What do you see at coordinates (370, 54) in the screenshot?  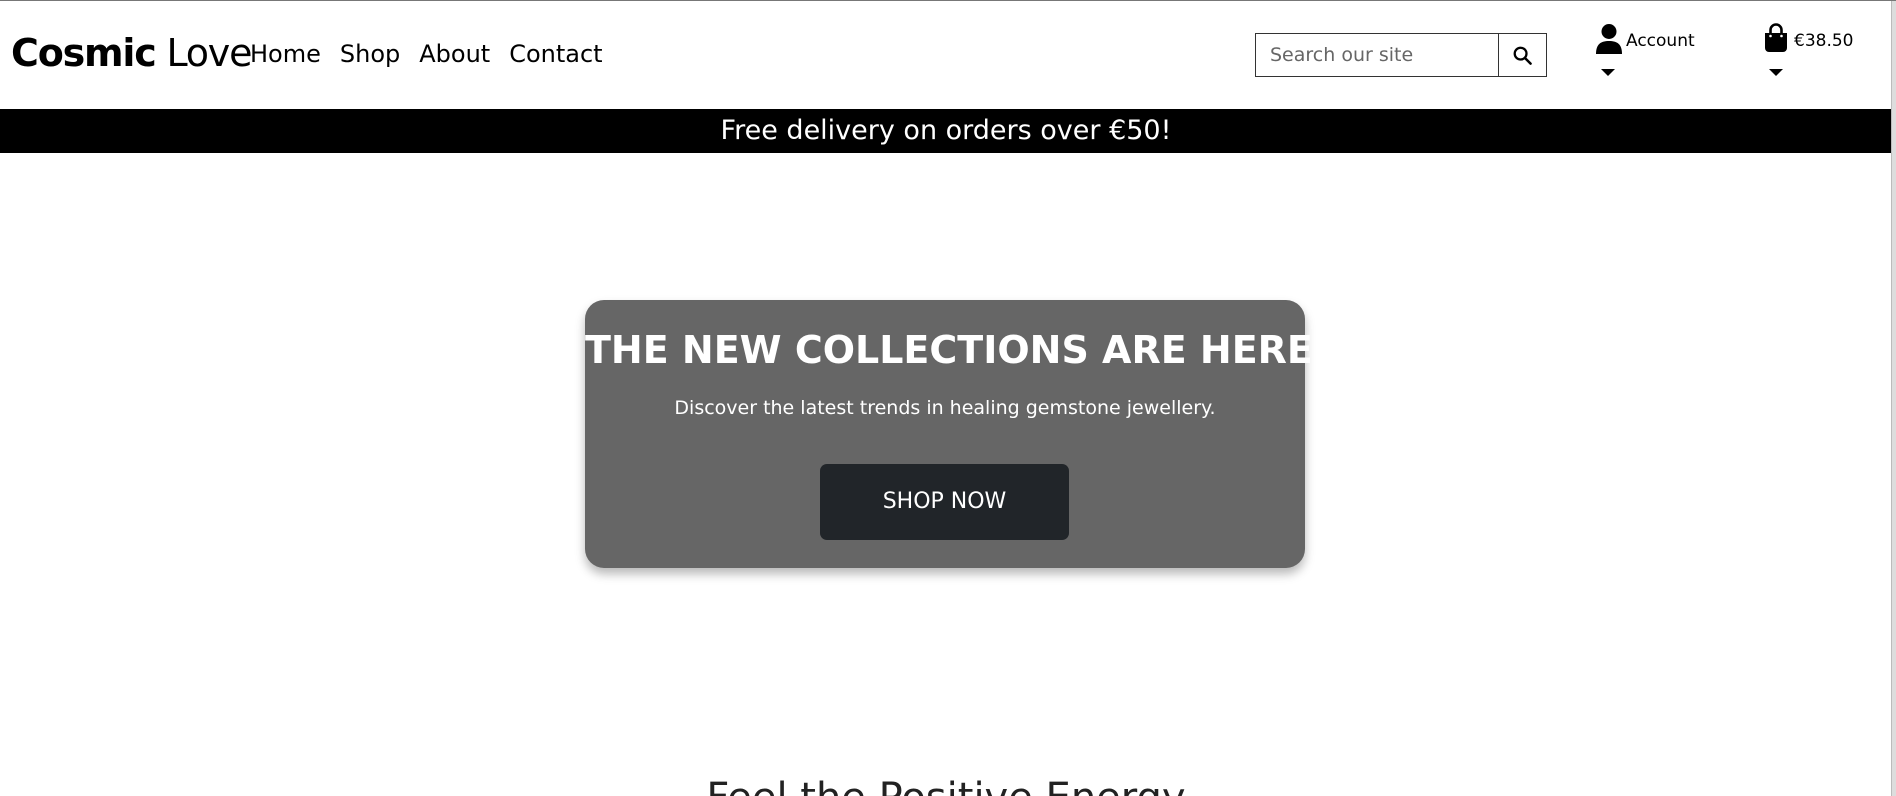 I see `nav-link-shop: Shop` at bounding box center [370, 54].